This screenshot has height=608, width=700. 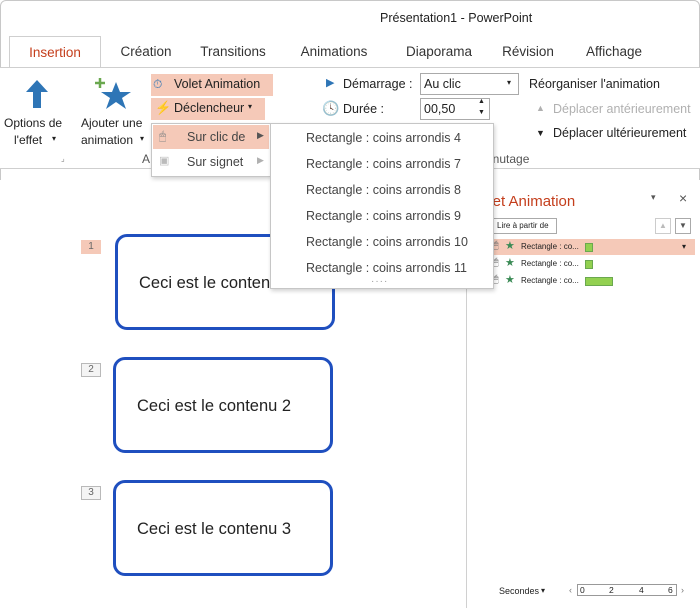 I want to click on trigger-button: ⚡ Déclencheur ▾, so click(x=208, y=109).